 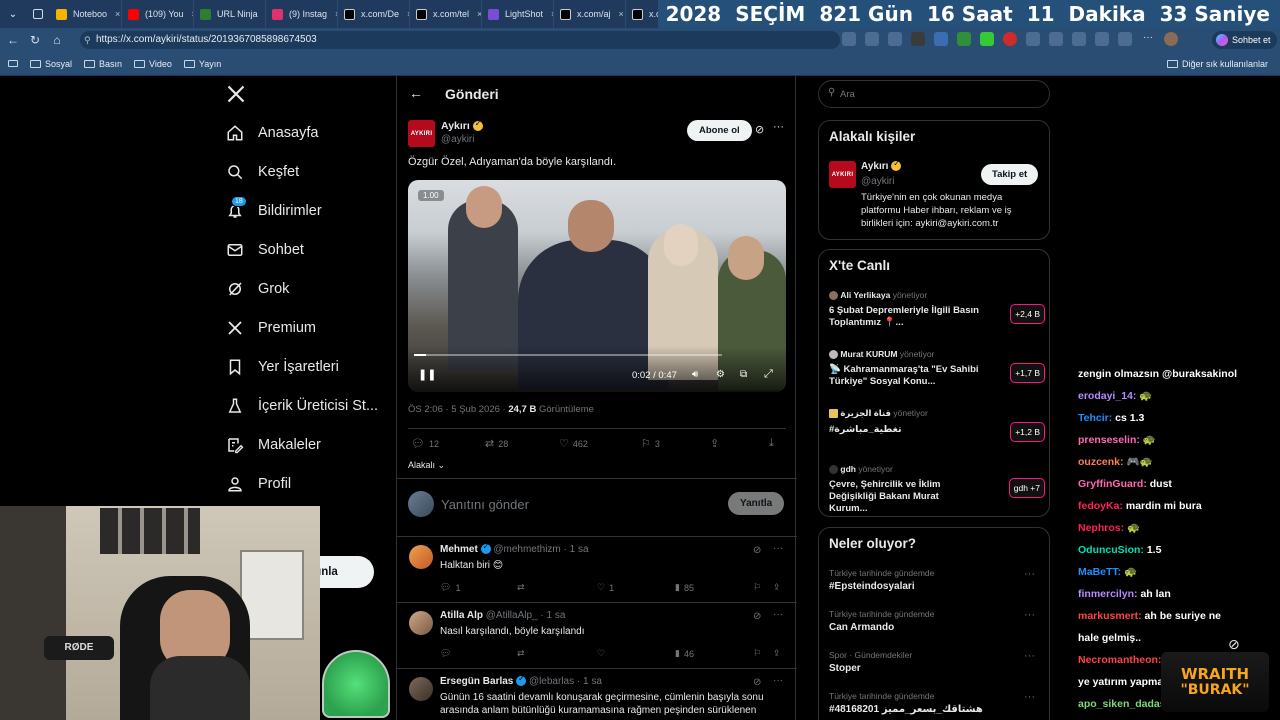 What do you see at coordinates (13, 40) in the screenshot?
I see `back-icon: ←` at bounding box center [13, 40].